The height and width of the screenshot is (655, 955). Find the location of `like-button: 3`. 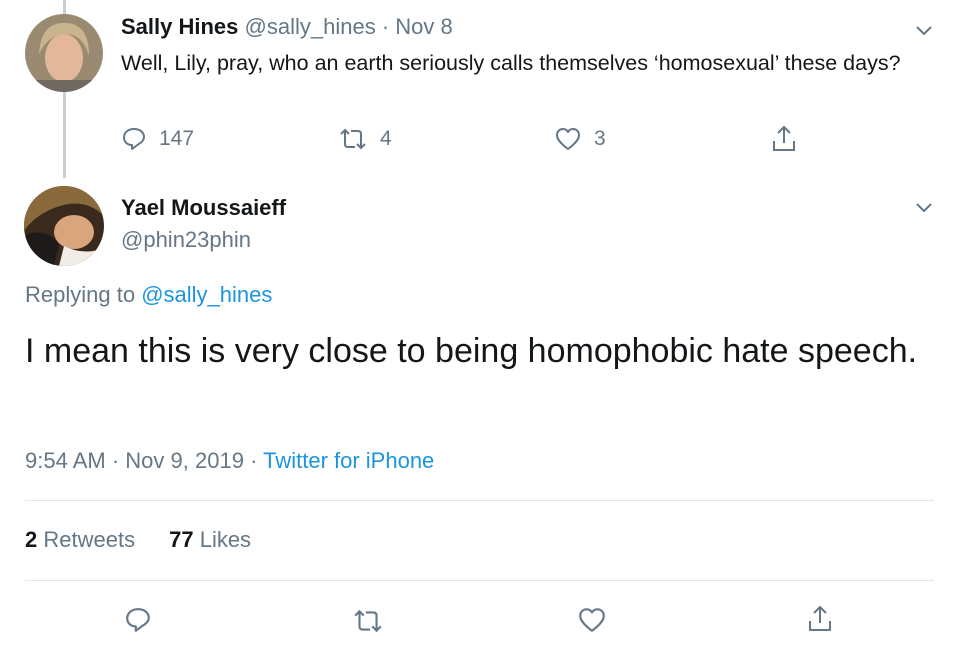

like-button: 3 is located at coordinates (580, 139).